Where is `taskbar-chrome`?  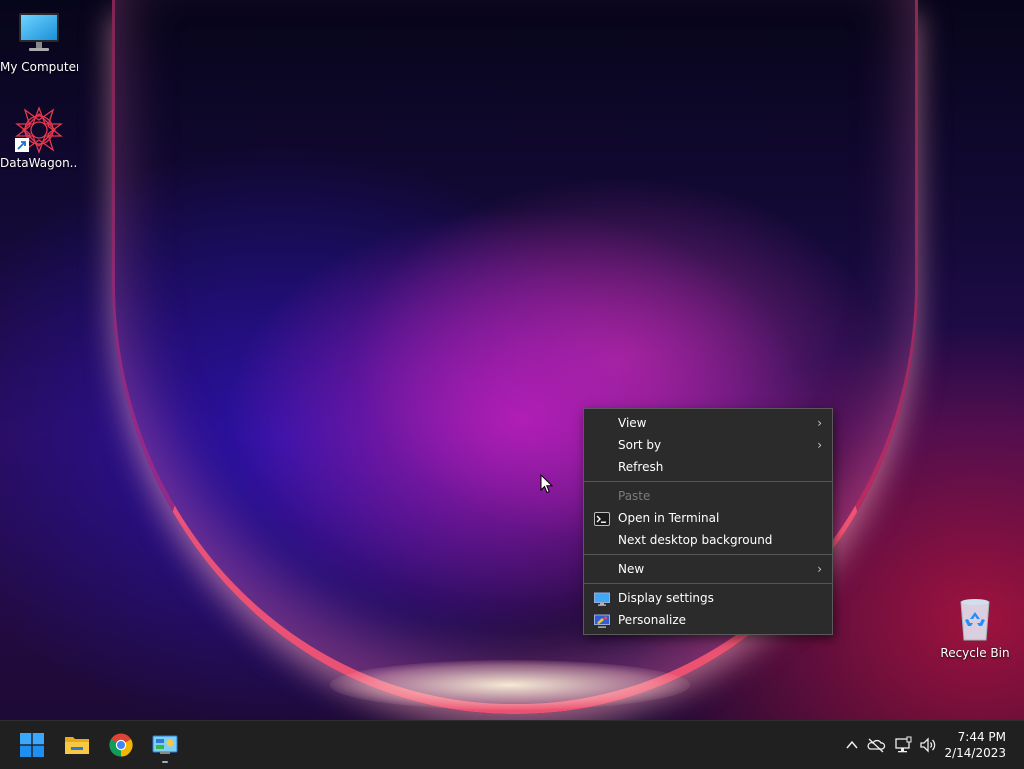
taskbar-chrome is located at coordinates (121, 745).